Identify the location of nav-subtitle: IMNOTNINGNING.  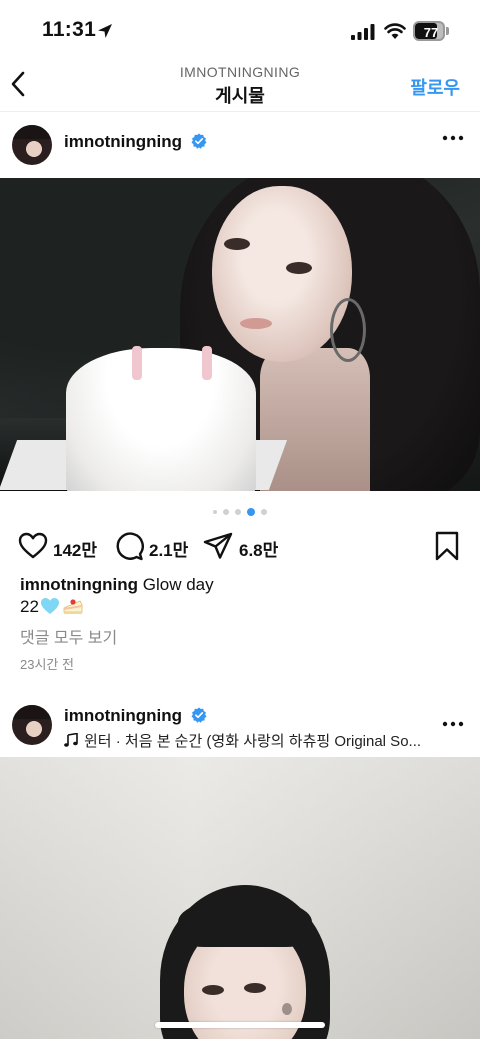
(240, 72).